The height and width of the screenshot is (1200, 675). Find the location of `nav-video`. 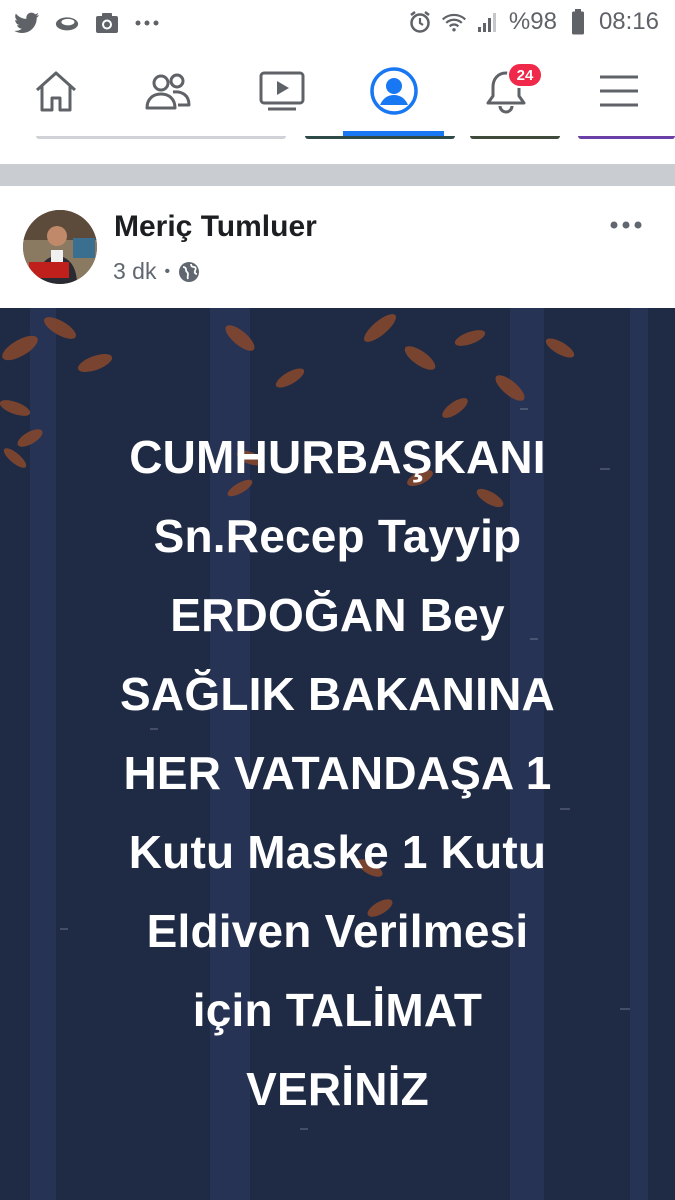

nav-video is located at coordinates (282, 91).